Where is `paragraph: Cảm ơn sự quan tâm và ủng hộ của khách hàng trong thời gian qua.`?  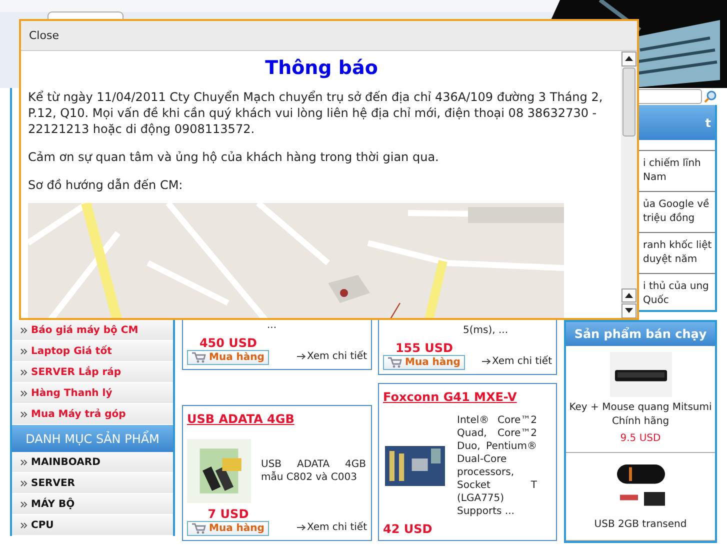 paragraph: Cảm ơn sự quan tâm và ủng hộ của khách hàng trong thời gian qua. is located at coordinates (234, 157).